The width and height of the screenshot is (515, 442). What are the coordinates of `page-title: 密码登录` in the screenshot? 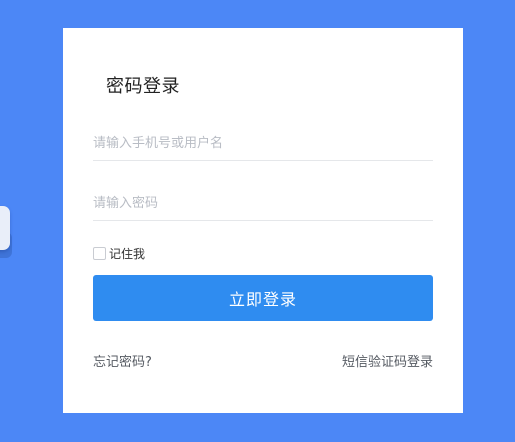 It's located at (143, 86).